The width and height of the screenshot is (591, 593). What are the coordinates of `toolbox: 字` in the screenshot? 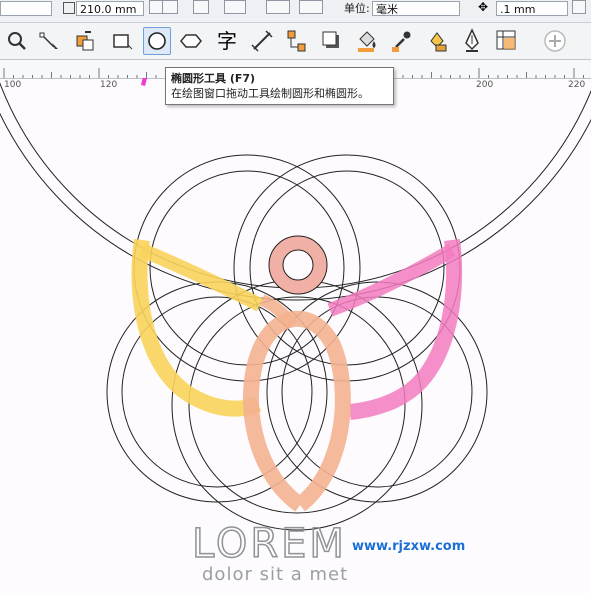 It's located at (295, 41).